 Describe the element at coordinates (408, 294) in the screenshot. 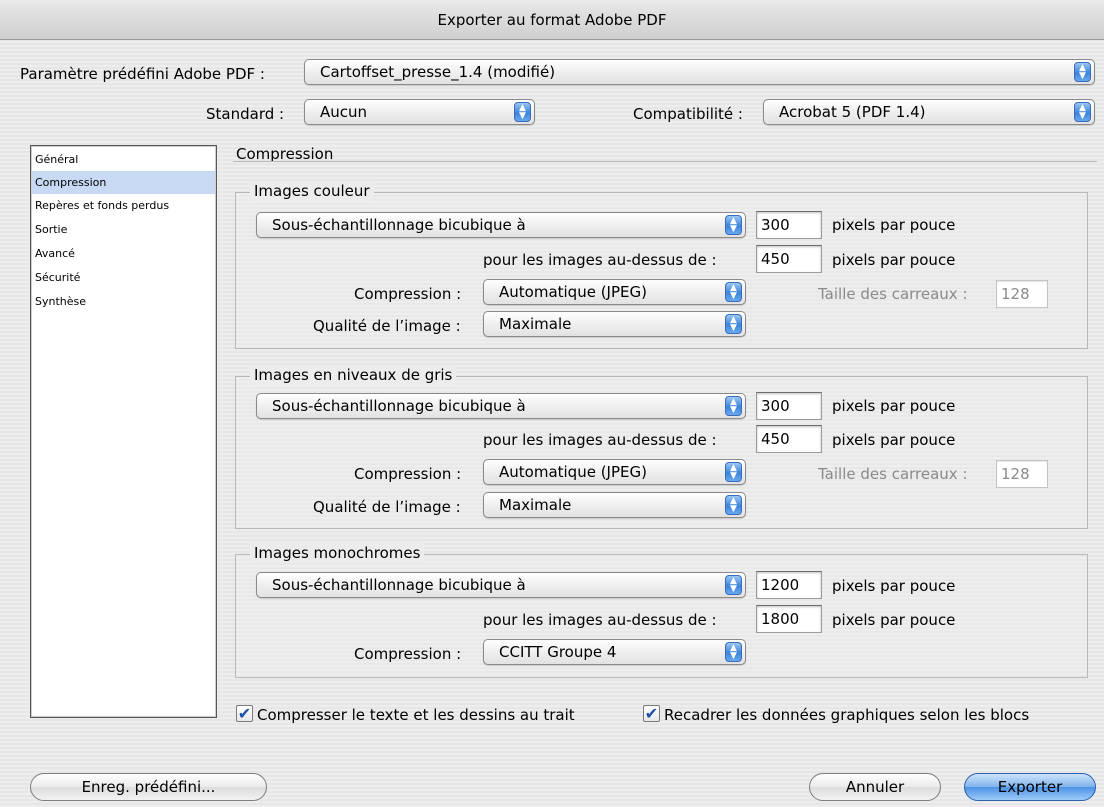

I see `color-compression-label: Compression :` at that location.